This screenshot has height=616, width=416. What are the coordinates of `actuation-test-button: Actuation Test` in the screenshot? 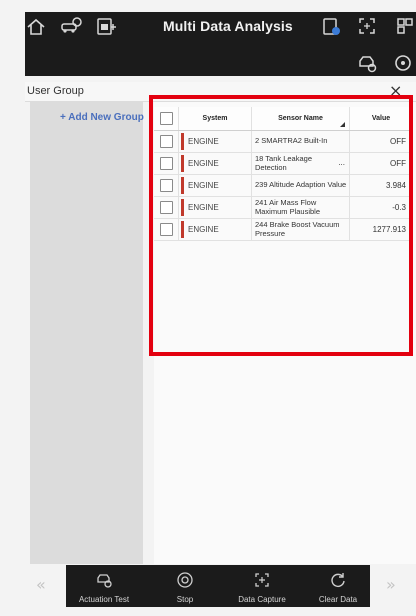 It's located at (104, 586).